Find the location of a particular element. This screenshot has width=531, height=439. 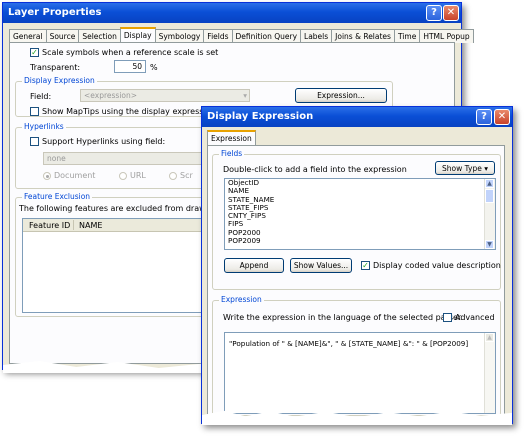

tab-time: Time is located at coordinates (407, 36).